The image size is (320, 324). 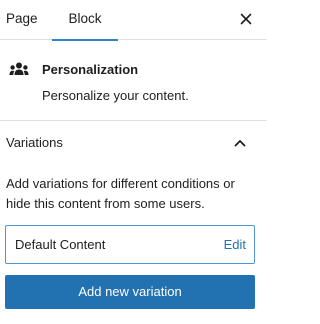 What do you see at coordinates (133, 143) in the screenshot?
I see `variations-panel-toggle: Variations` at bounding box center [133, 143].